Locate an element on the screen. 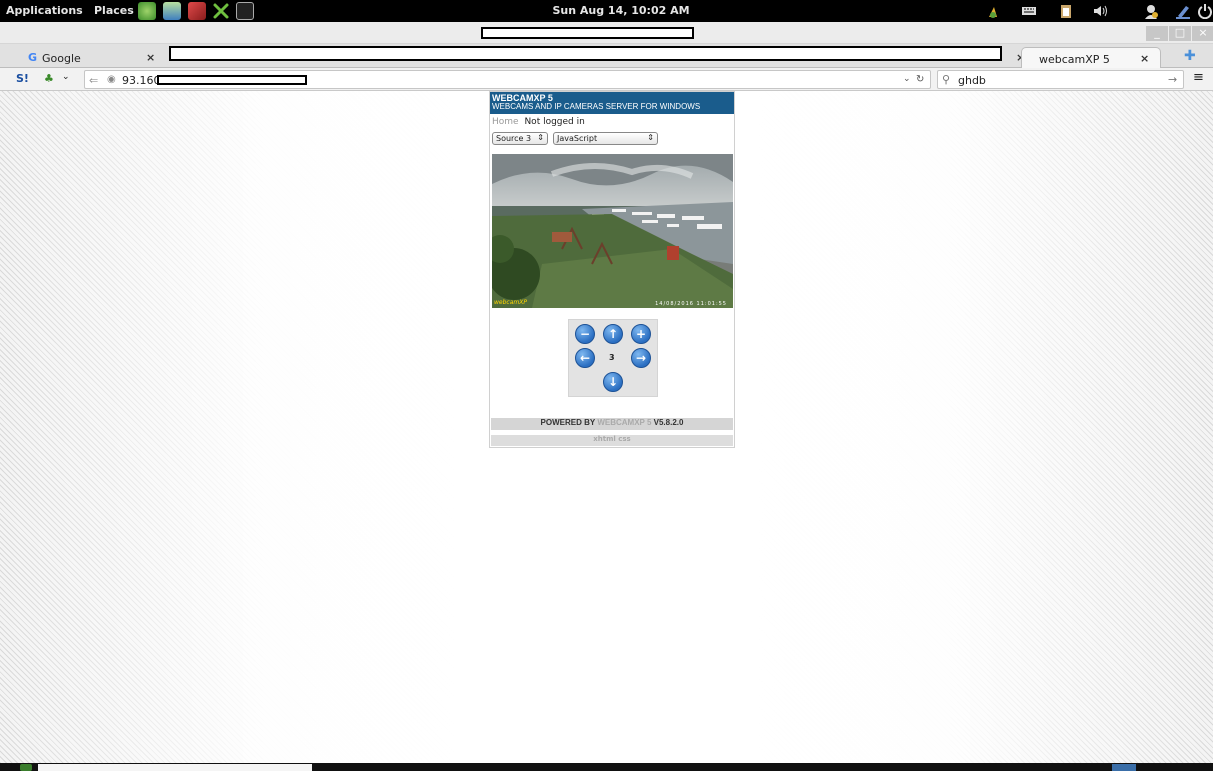 This screenshot has width=1213, height=771. redacted-url is located at coordinates (232, 80).